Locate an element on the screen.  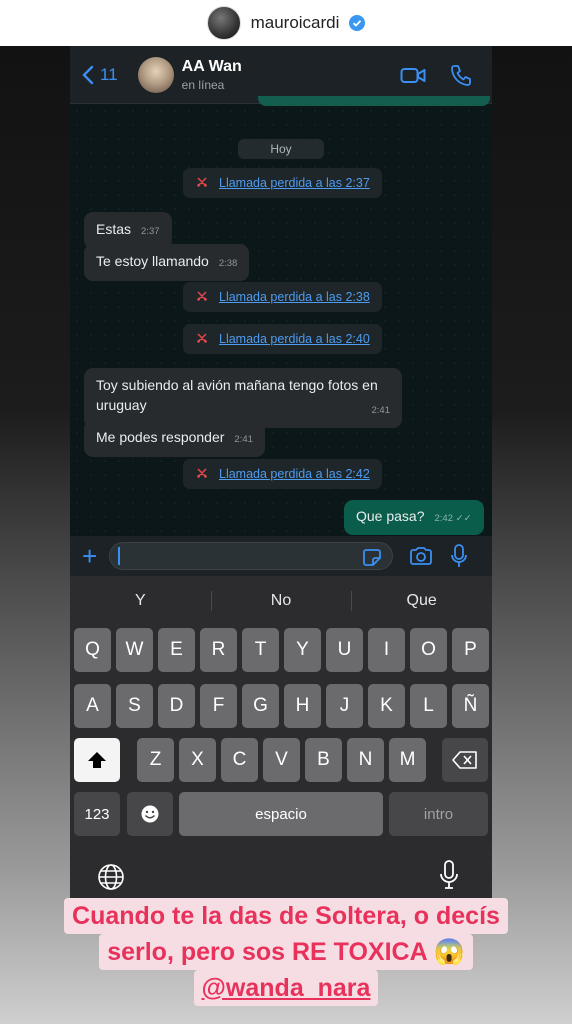
emoji-icon is located at coordinates (150, 814).